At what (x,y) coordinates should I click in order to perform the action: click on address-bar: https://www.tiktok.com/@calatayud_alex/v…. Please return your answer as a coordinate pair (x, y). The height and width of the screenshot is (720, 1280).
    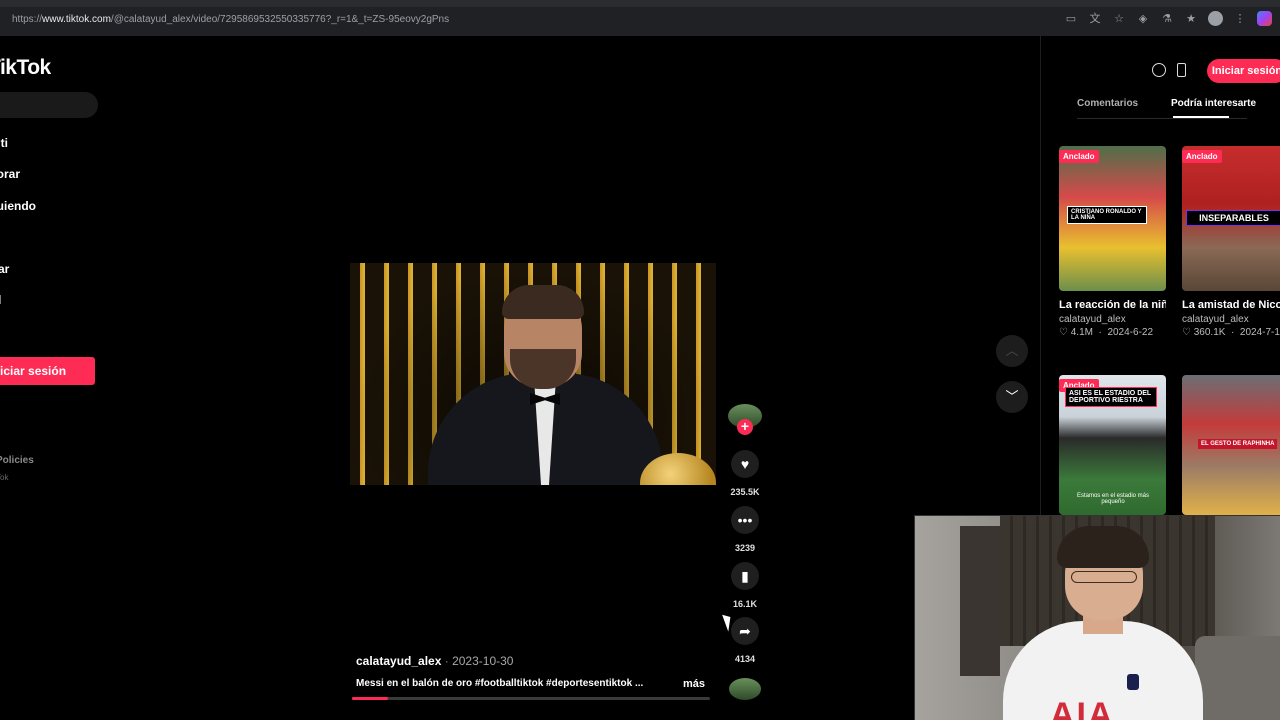
    Looking at the image, I should click on (230, 19).